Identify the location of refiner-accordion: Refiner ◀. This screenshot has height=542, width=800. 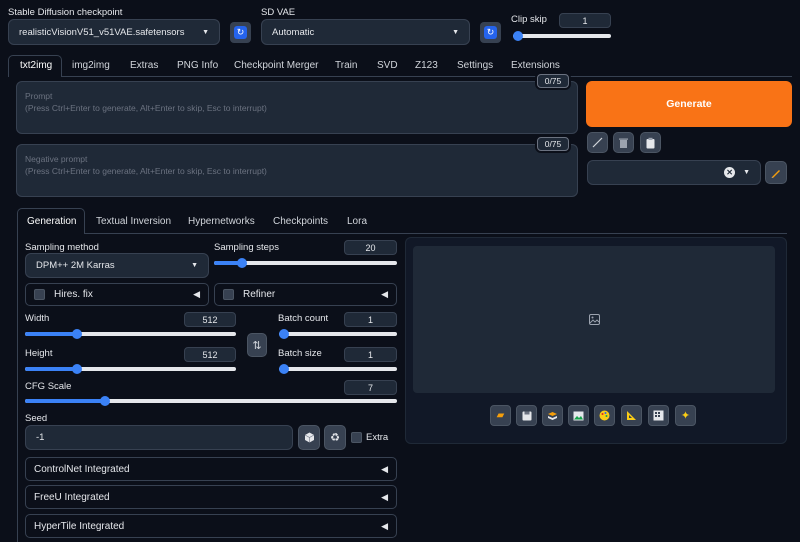
(305, 294).